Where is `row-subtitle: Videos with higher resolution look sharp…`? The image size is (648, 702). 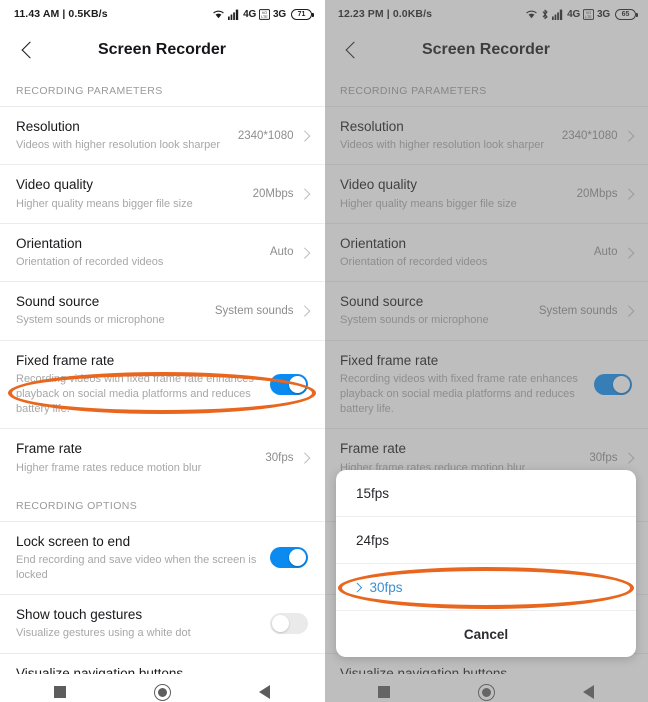
row-subtitle: Videos with higher resolution look sharp… is located at coordinates (118, 145).